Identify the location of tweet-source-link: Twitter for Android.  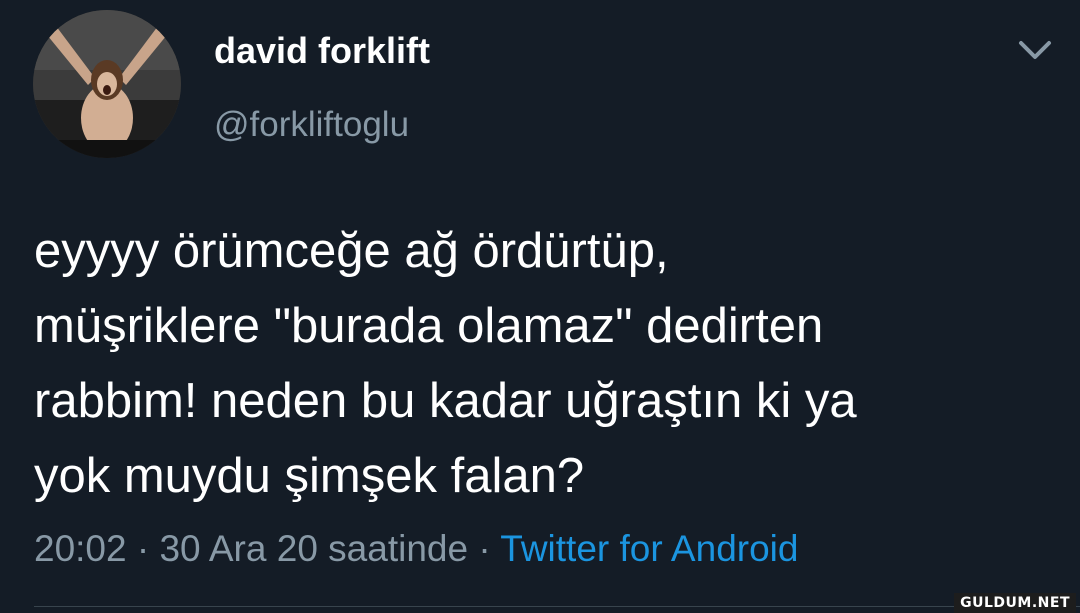
(649, 548).